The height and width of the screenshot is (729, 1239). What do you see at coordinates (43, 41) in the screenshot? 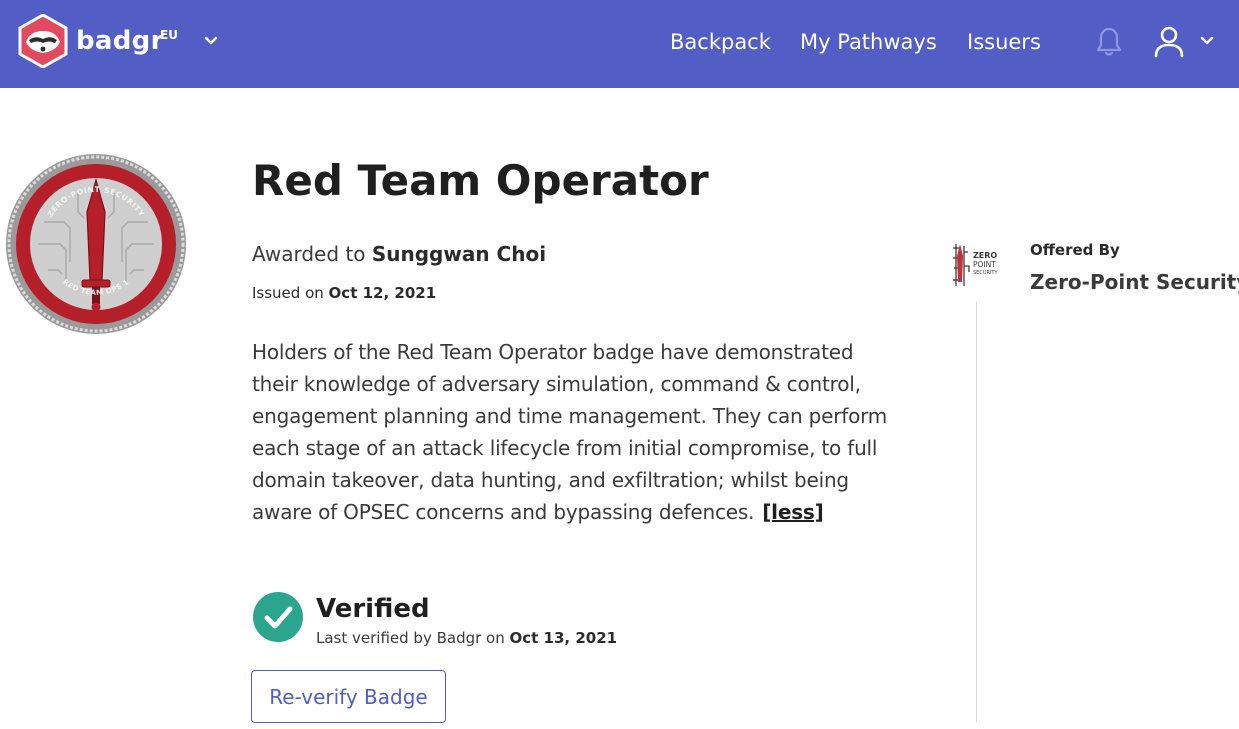
I see `badgr-logo-icon` at bounding box center [43, 41].